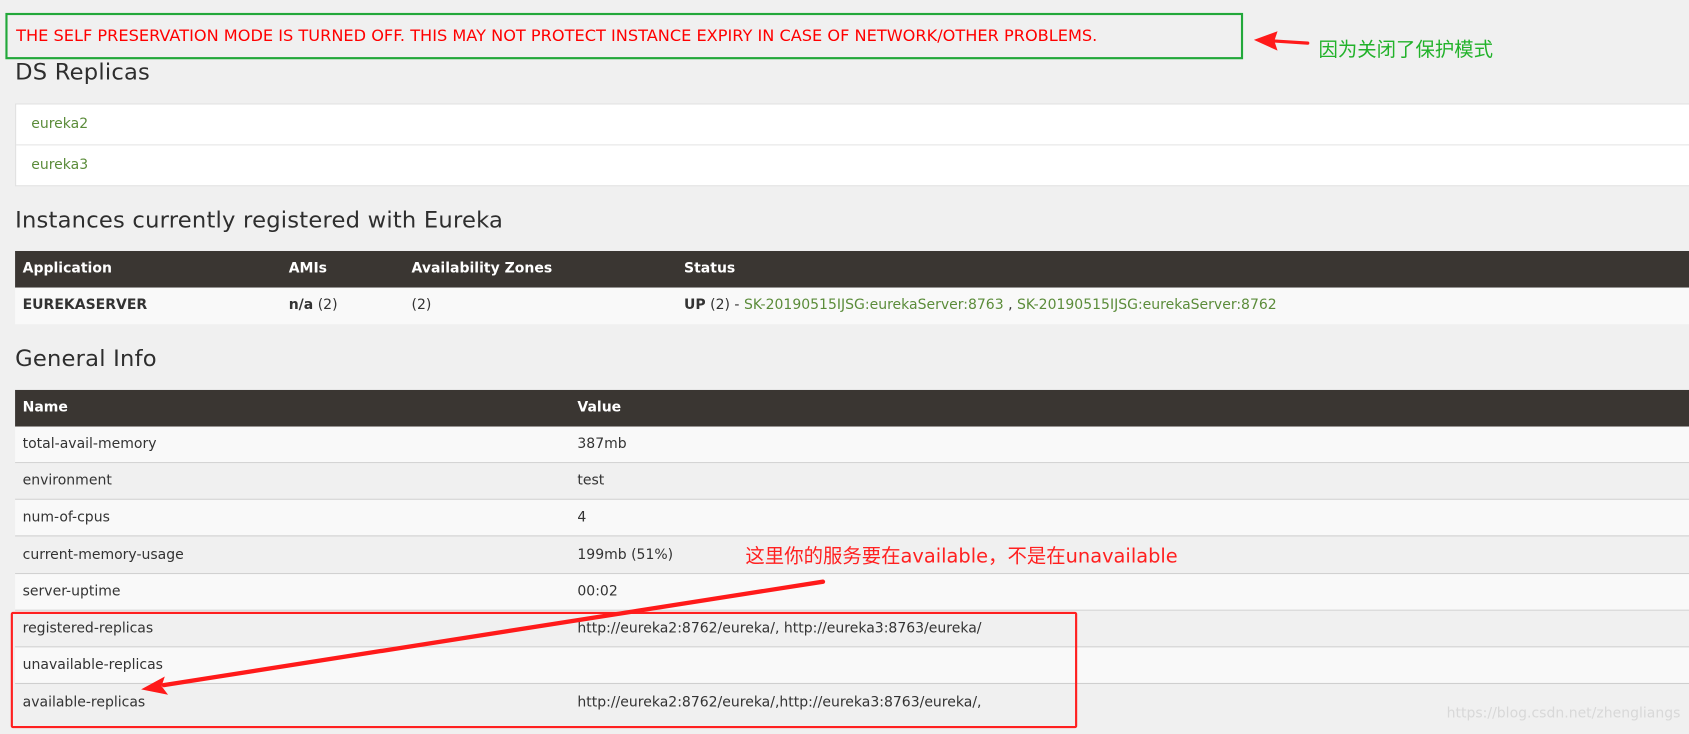  Describe the element at coordinates (1563, 713) in the screenshot. I see `watermark: https://blog.csdn.net/zhengliangs` at that location.